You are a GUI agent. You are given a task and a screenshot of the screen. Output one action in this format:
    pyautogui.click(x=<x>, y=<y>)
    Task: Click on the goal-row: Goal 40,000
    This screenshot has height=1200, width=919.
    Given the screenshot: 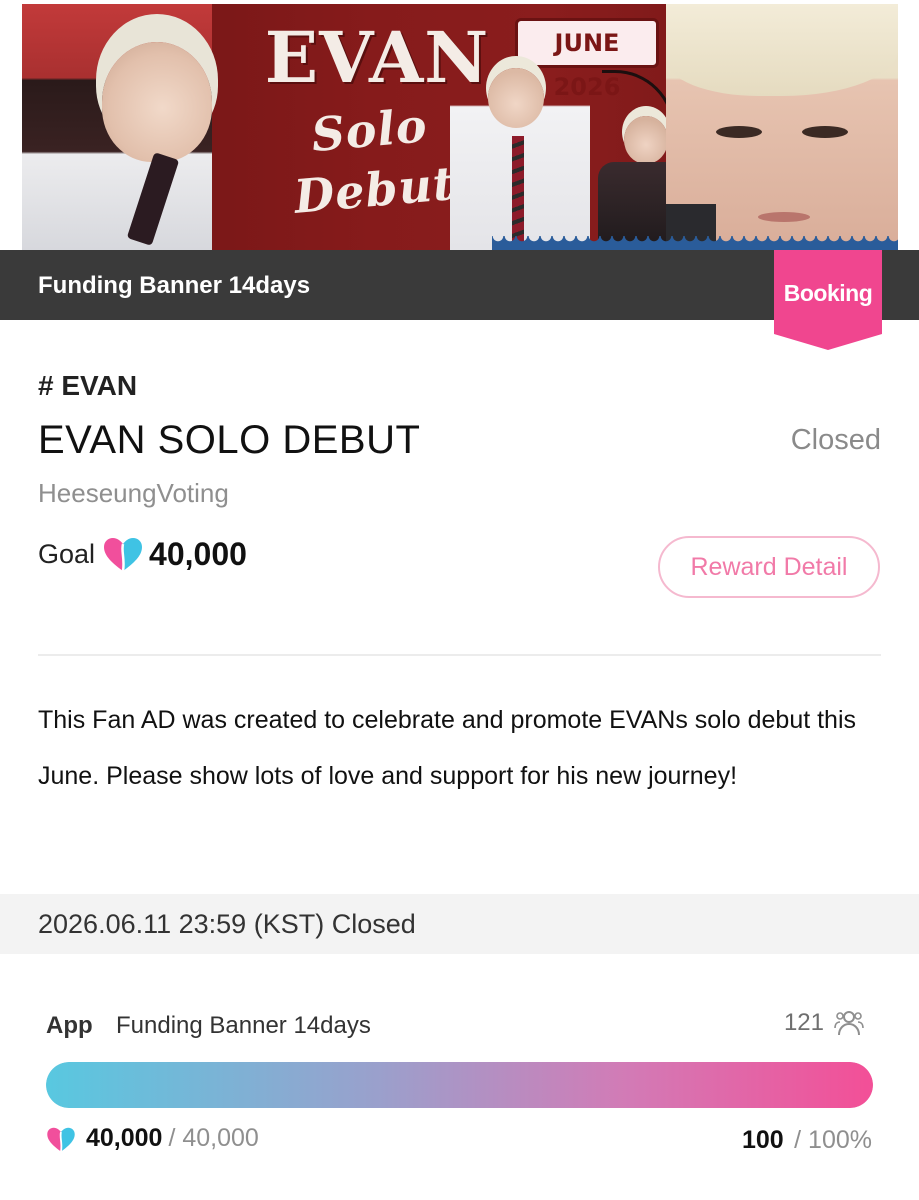 What is the action you would take?
    pyautogui.click(x=142, y=554)
    